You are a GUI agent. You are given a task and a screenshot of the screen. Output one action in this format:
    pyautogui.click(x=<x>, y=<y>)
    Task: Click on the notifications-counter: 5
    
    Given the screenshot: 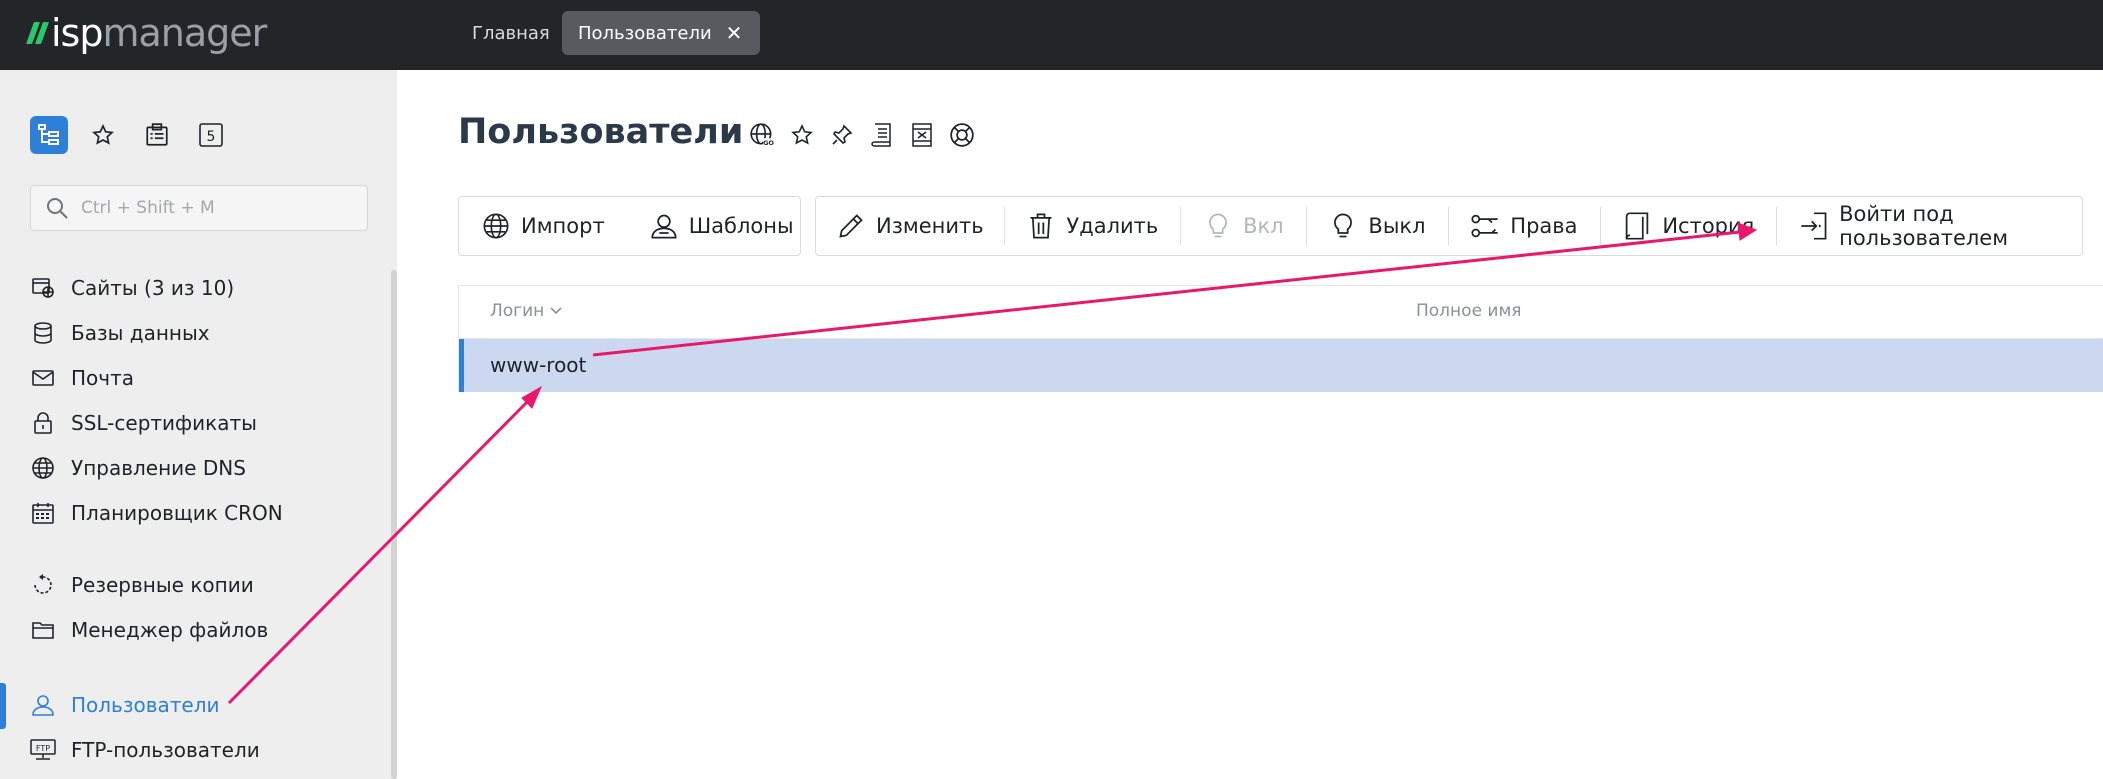 What is the action you would take?
    pyautogui.click(x=211, y=135)
    